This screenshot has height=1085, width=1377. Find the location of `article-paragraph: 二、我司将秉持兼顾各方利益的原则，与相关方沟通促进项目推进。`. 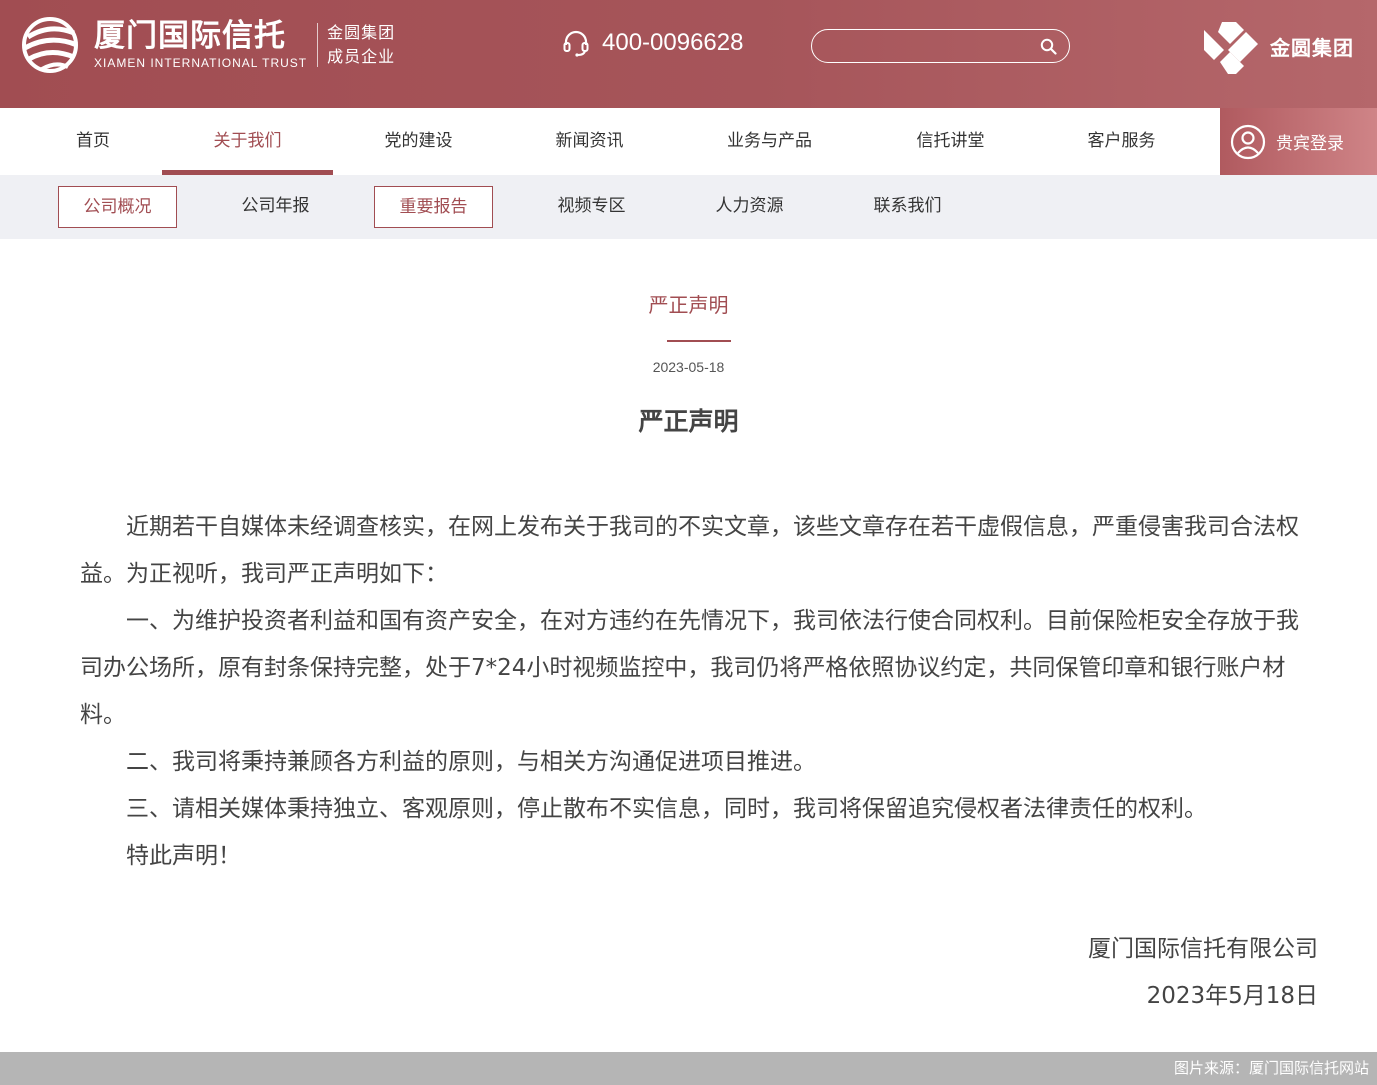

article-paragraph: 二、我司将秉持兼顾各方利益的原则，与相关方沟通促进项目推进。 is located at coordinates (471, 762).